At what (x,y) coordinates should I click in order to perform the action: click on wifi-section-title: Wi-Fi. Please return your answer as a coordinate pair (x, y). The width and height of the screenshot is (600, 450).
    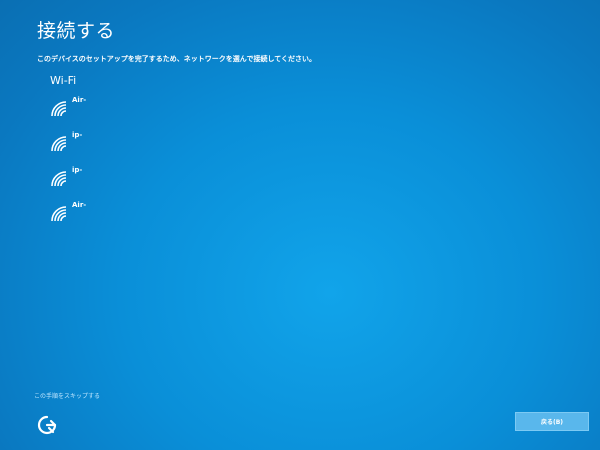
    Looking at the image, I should click on (63, 80).